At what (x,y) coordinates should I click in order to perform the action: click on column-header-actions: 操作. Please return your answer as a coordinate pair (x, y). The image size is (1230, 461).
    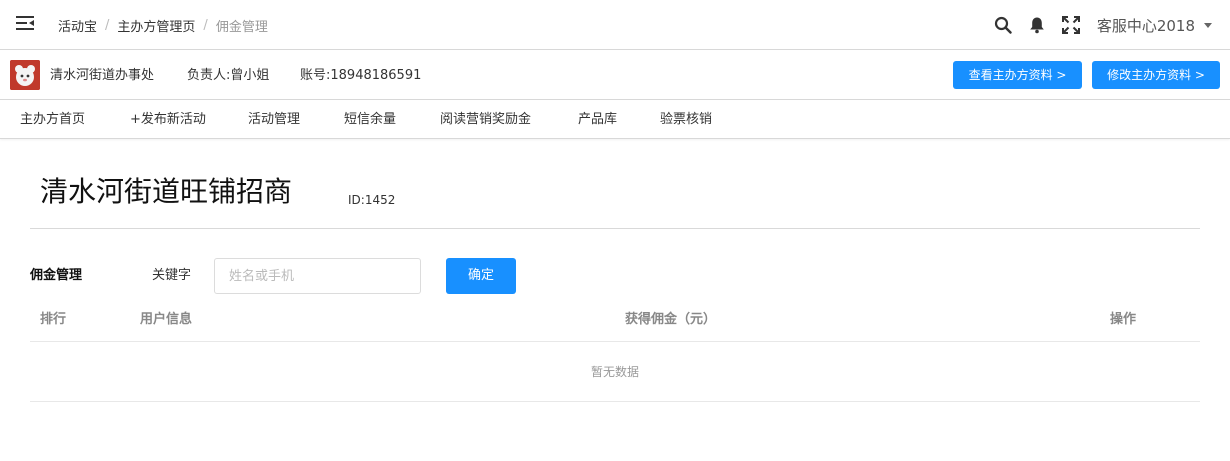
    Looking at the image, I should click on (1123, 319).